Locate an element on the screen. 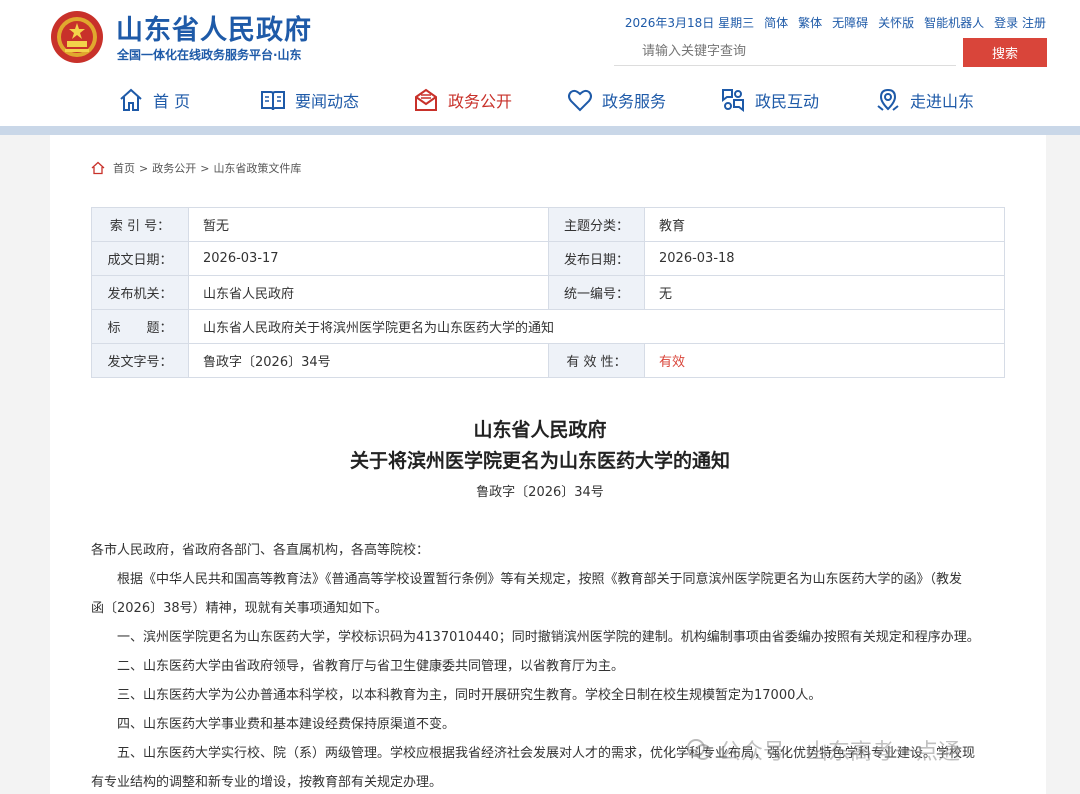 The image size is (1080, 794). nav-label: 政务公开 is located at coordinates (480, 101).